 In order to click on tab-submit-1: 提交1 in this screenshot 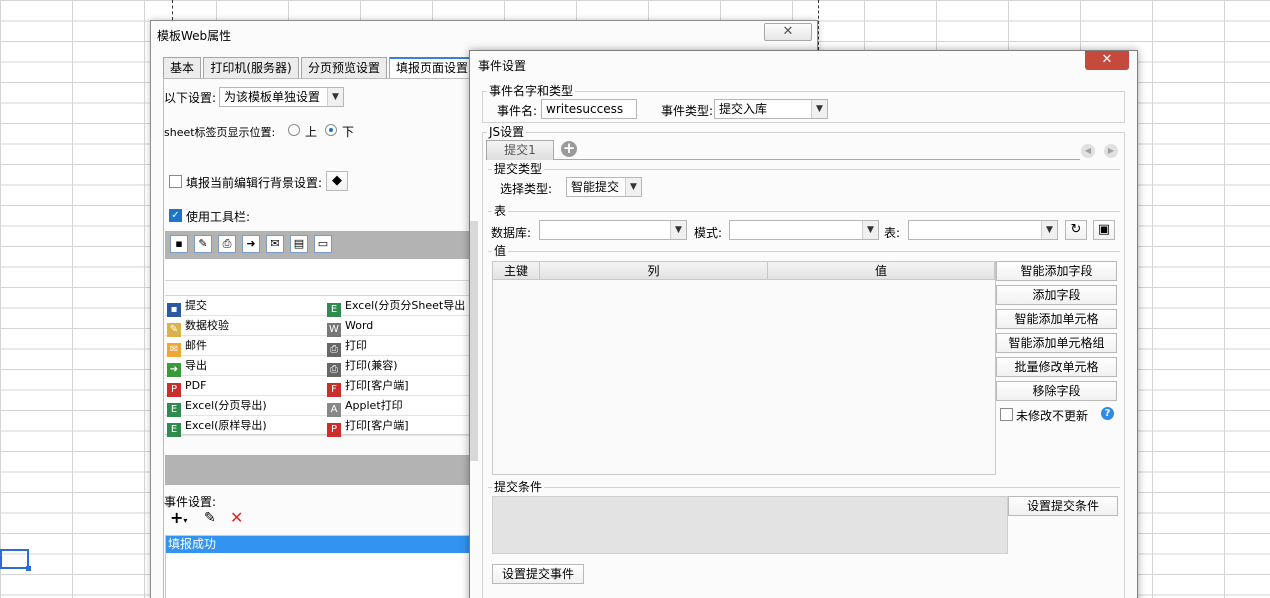, I will do `click(520, 150)`.